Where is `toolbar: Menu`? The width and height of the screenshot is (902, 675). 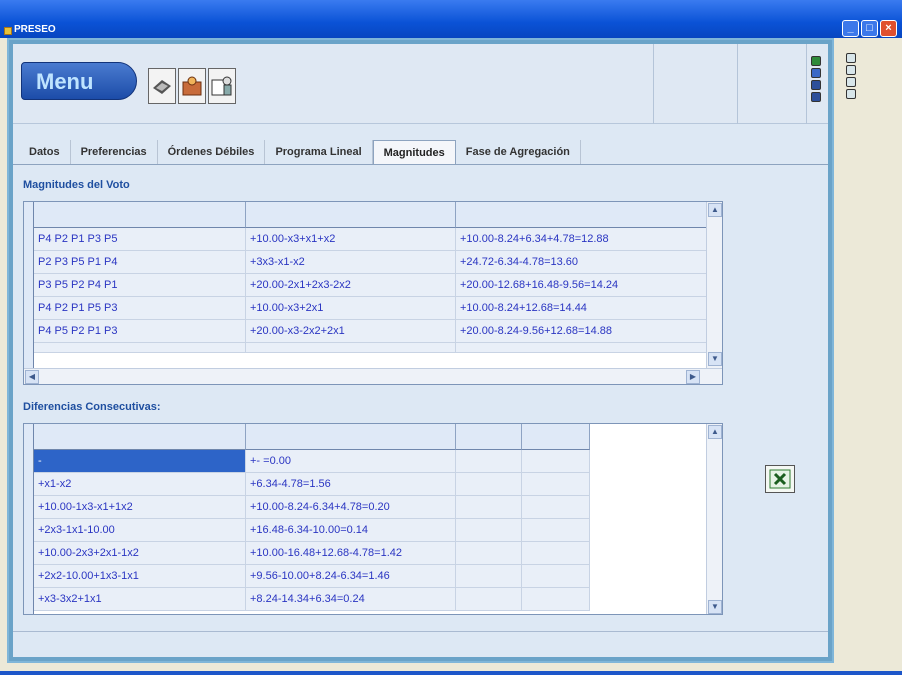
toolbar: Menu is located at coordinates (420, 84).